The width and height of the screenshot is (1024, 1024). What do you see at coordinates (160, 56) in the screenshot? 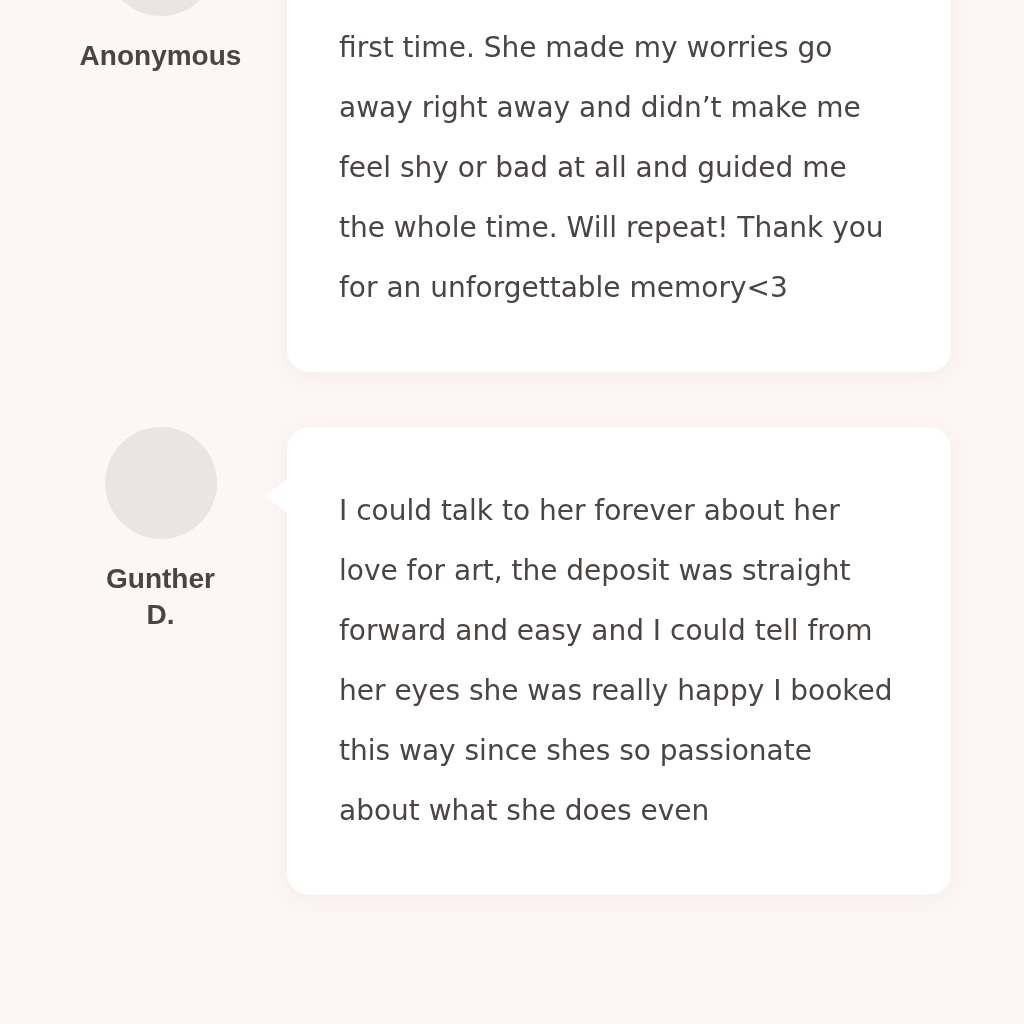
I see `reviewer-name: Anonymous` at bounding box center [160, 56].